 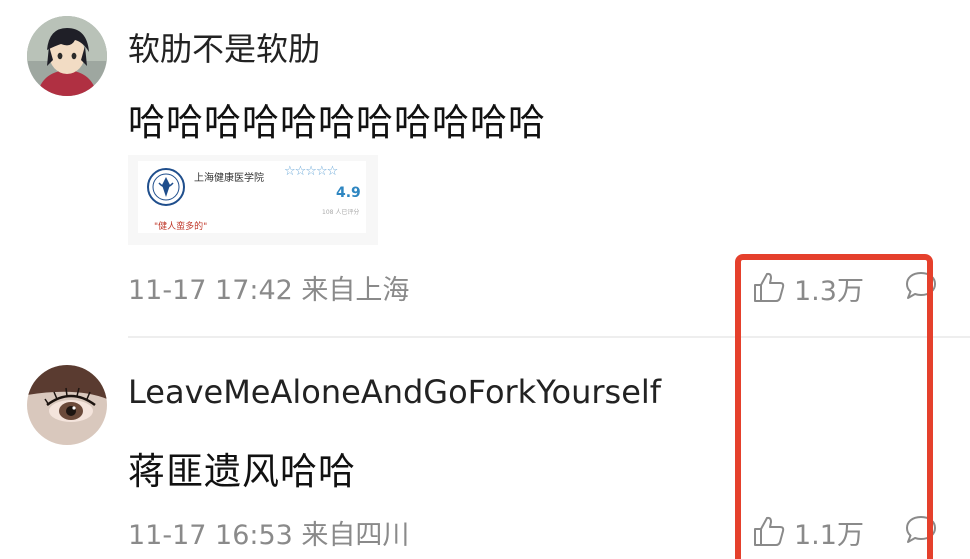 What do you see at coordinates (242, 471) in the screenshot?
I see `comment-text: 蒋匪遗风哈哈` at bounding box center [242, 471].